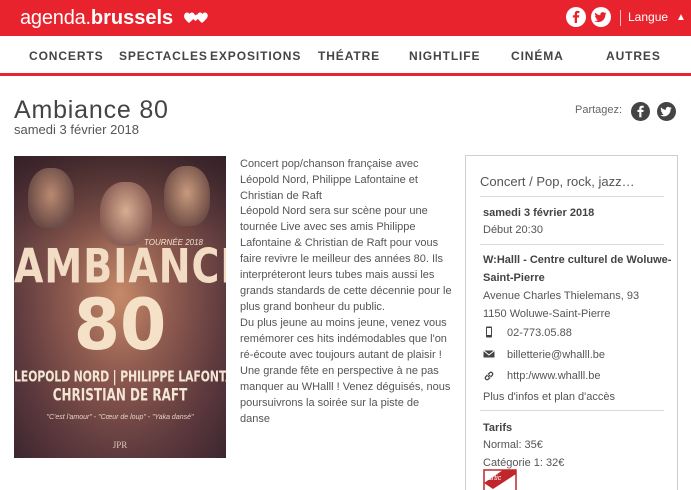 This screenshot has width=691, height=490. I want to click on tarif-normal: Normal: 35€, so click(513, 445).